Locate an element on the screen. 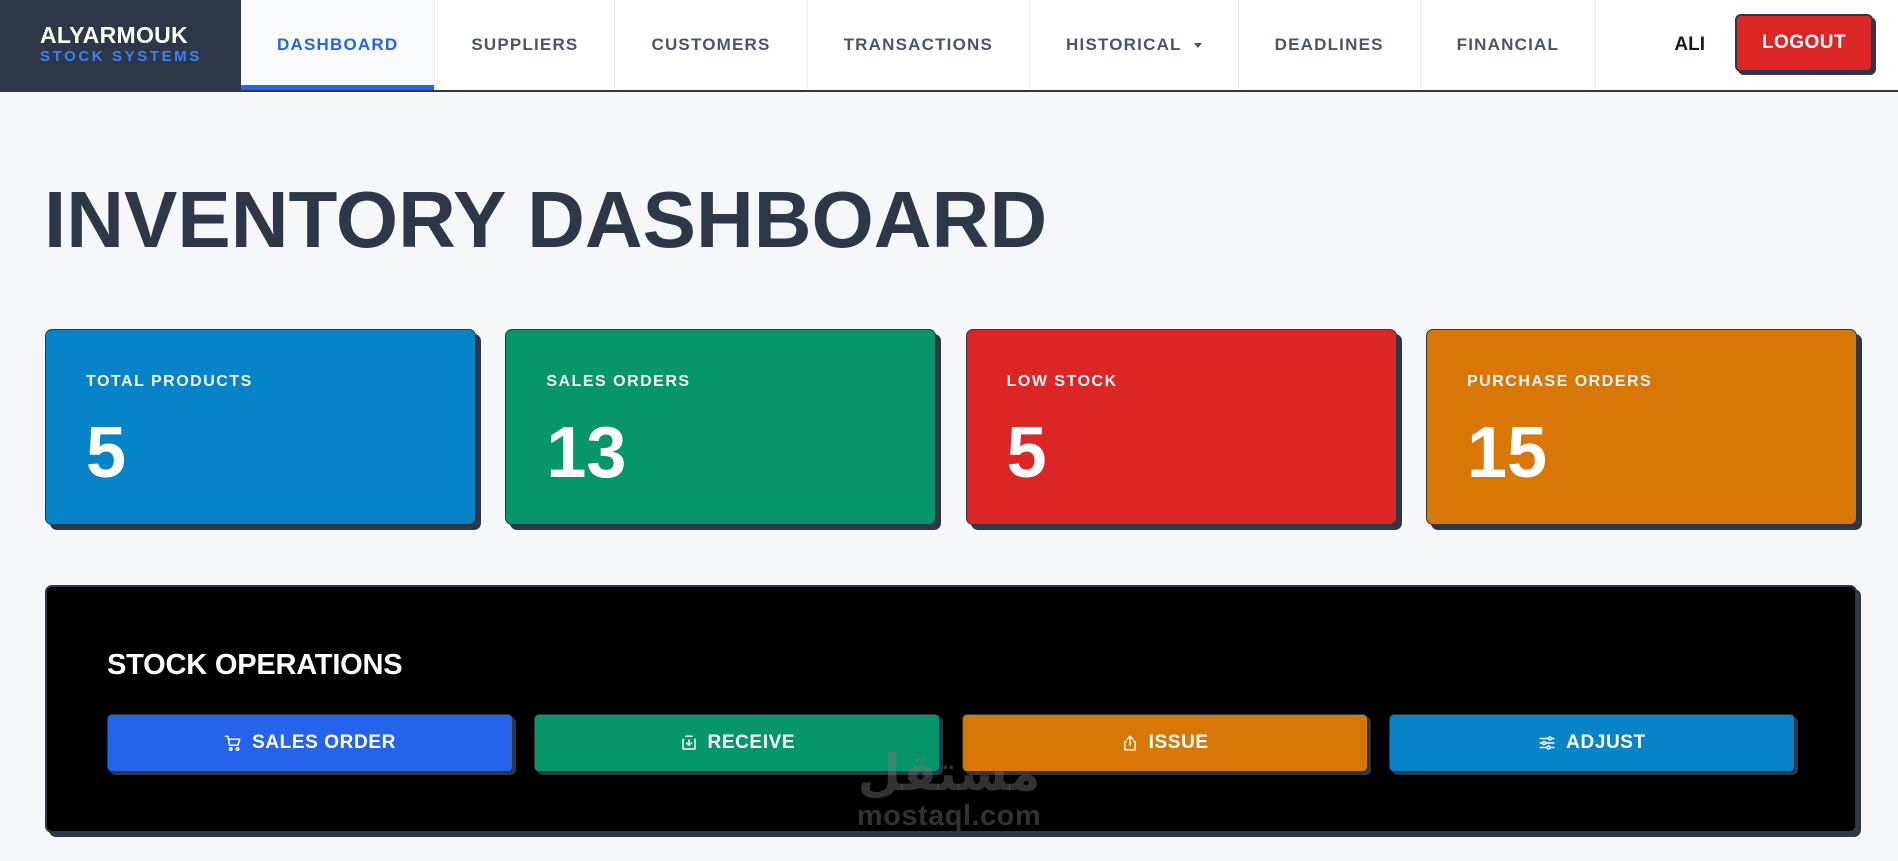 The image size is (1898, 861). stat-card-sales-orders: SALES ORDERS 13 is located at coordinates (721, 427).